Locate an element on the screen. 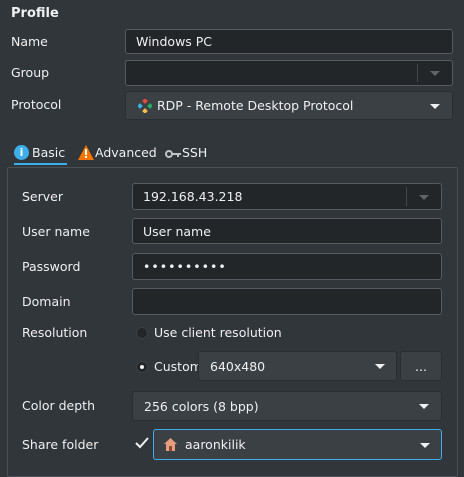  server-combobox: 192.168.43.218 is located at coordinates (287, 196).